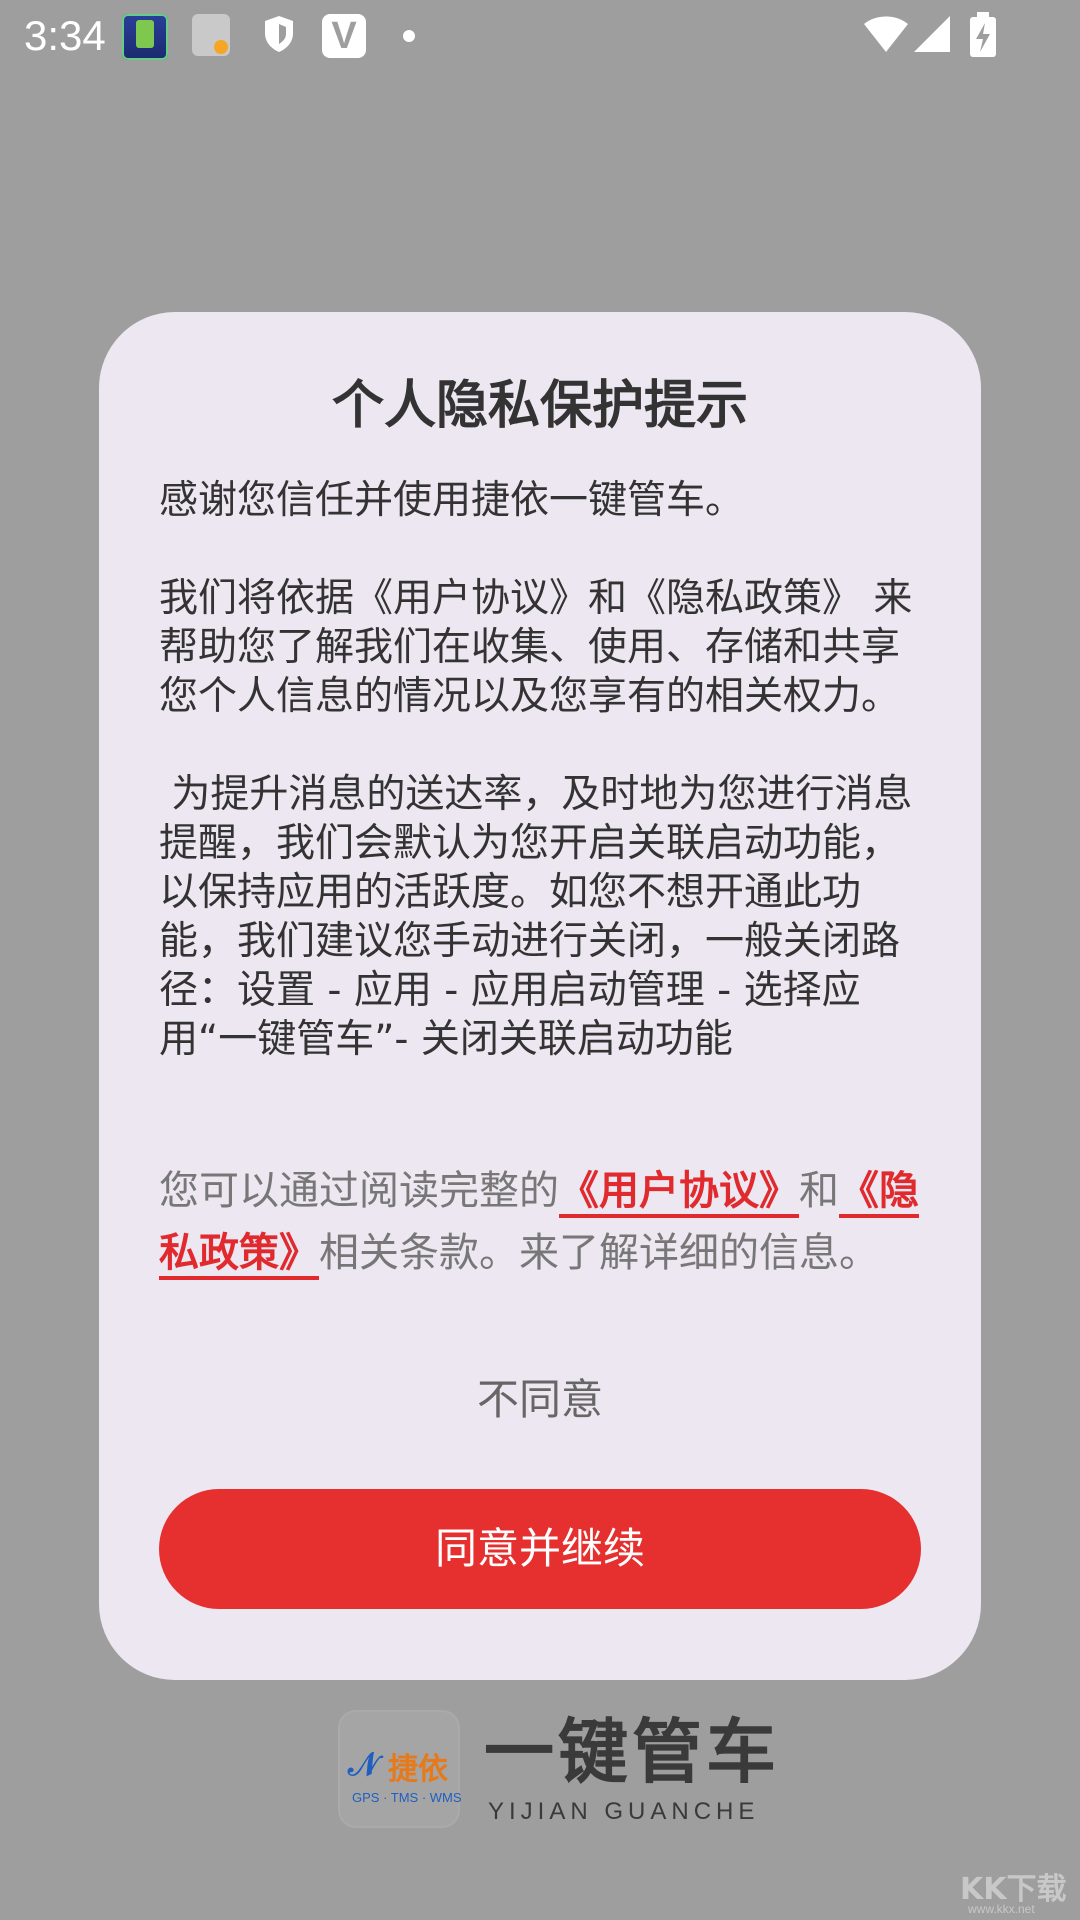  What do you see at coordinates (145, 37) in the screenshot?
I see `battery-app-icon` at bounding box center [145, 37].